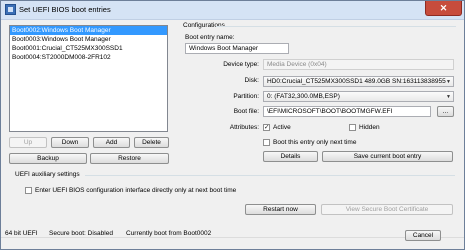 This screenshot has width=465, height=250. I want to click on boot-entry-item: Boot0004:ST2000DM008-2FR102, so click(88, 57).